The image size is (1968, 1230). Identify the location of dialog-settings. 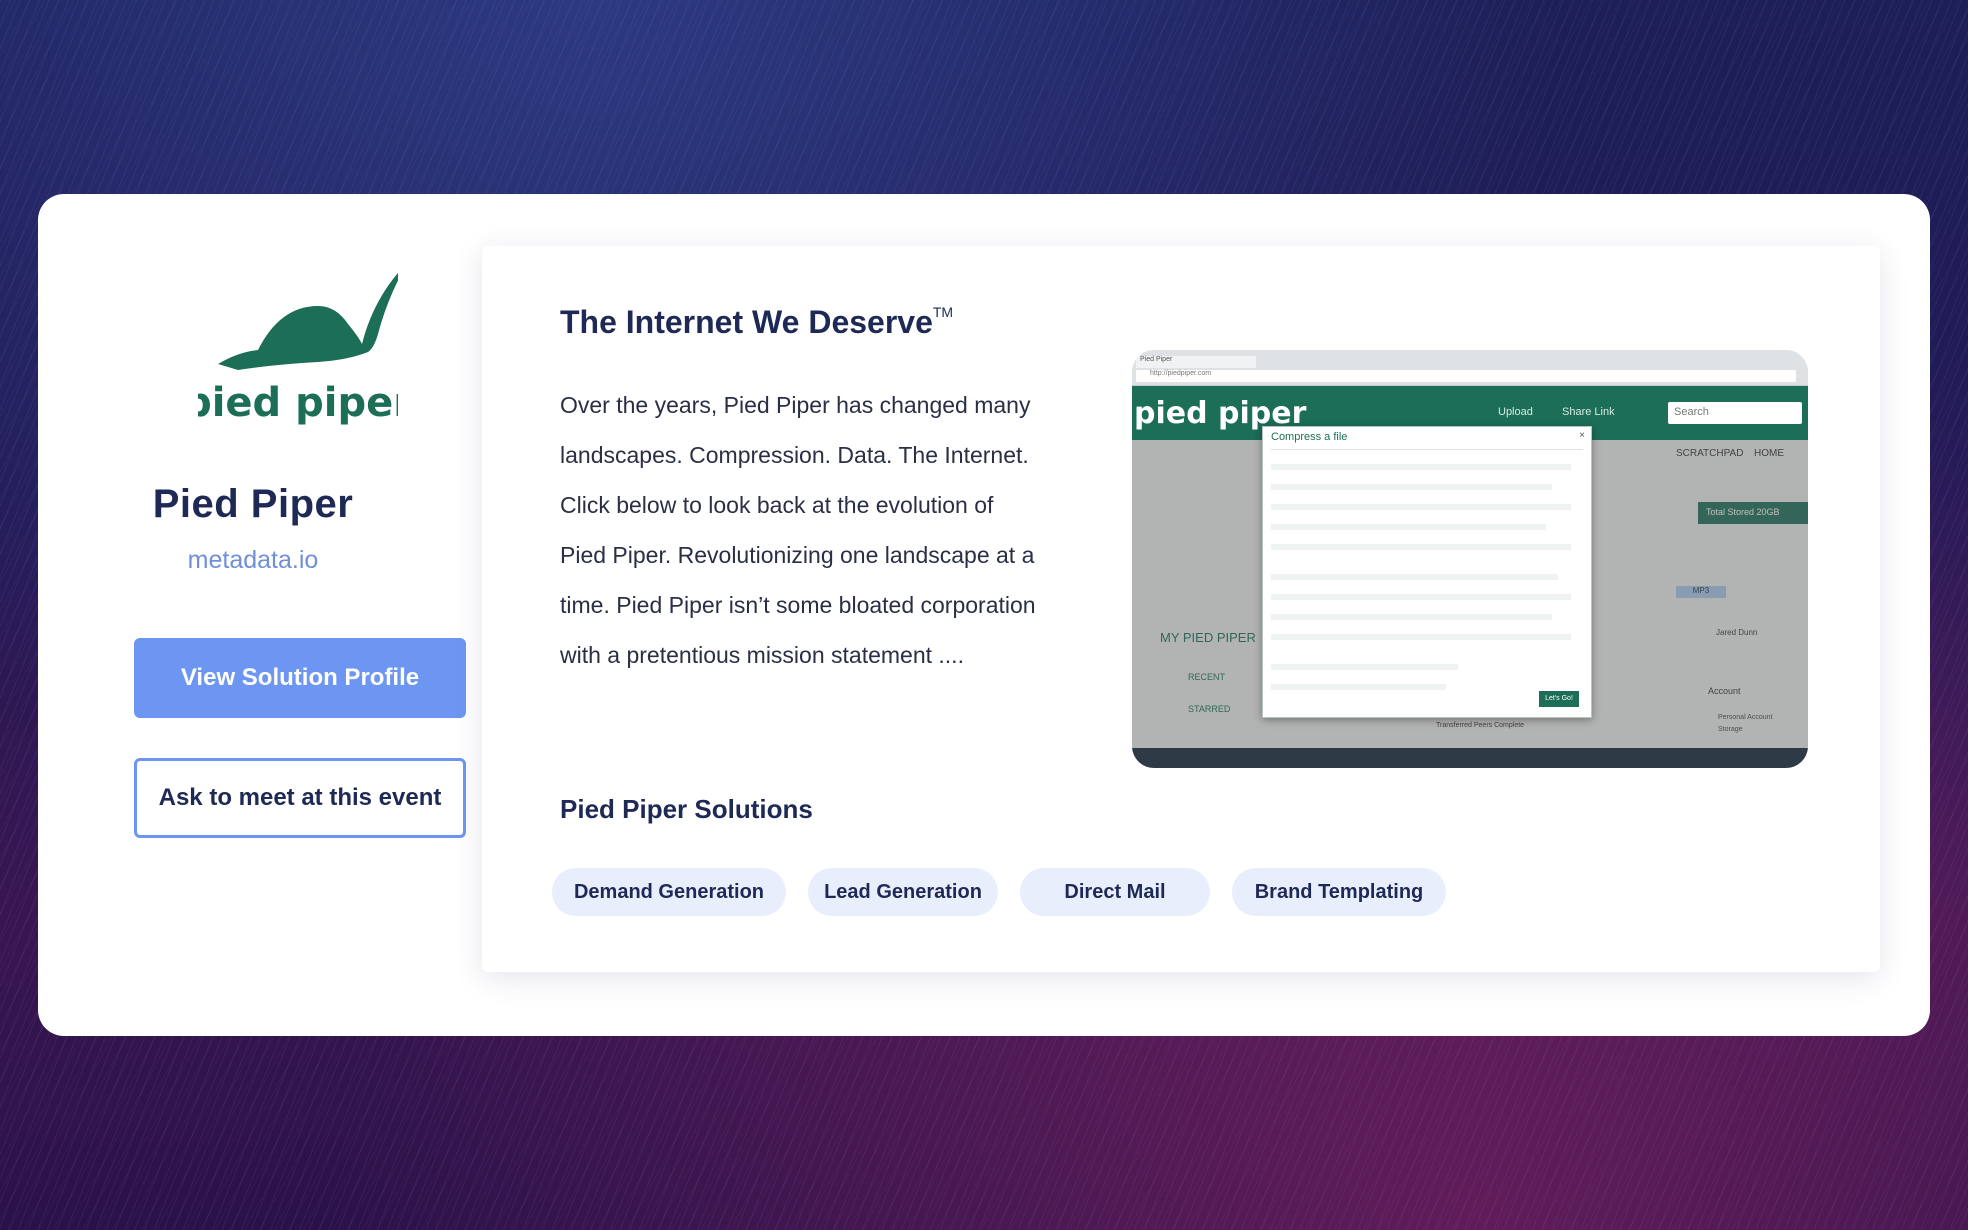
(1427, 579).